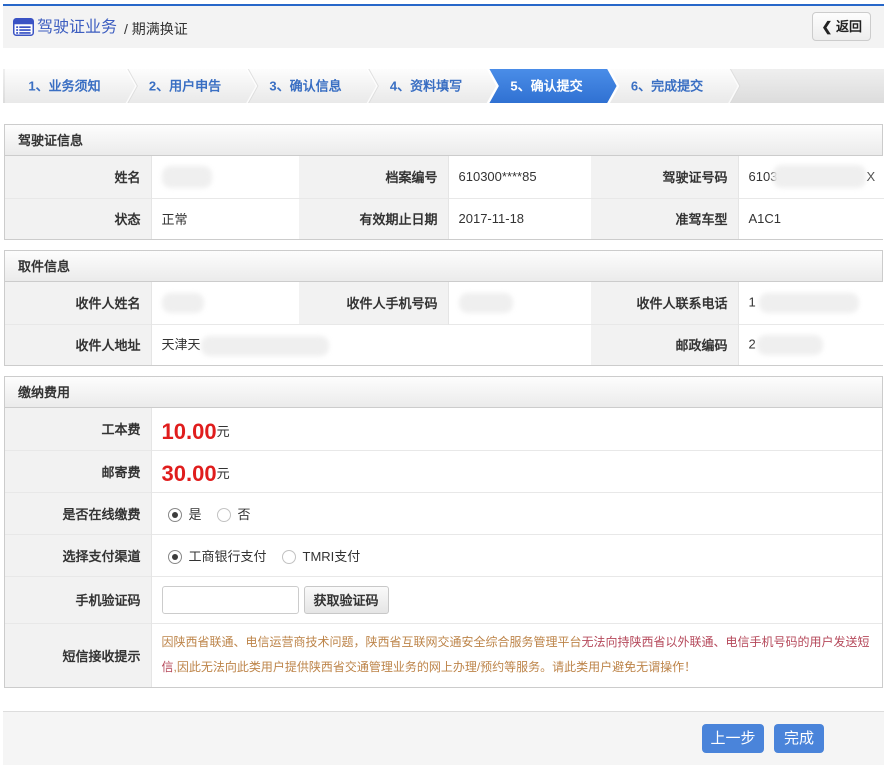 Image resolution: width=887 pixels, height=768 pixels. Describe the element at coordinates (667, 86) in the screenshot. I see `svg-text: 6、完成提交` at that location.